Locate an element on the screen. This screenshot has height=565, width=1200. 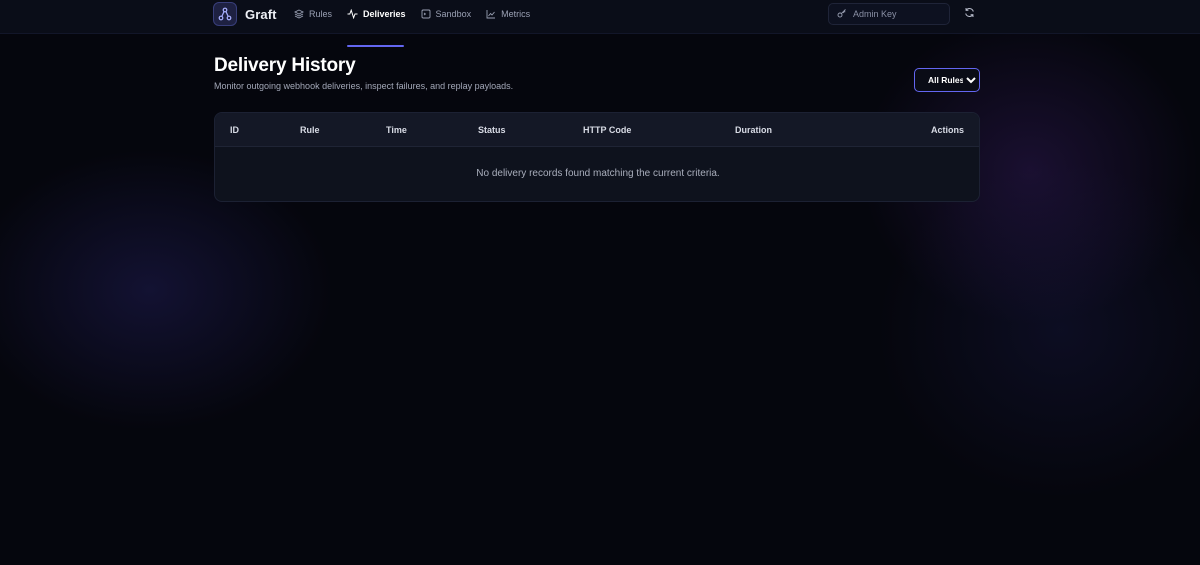
activity-icon is located at coordinates (352, 14).